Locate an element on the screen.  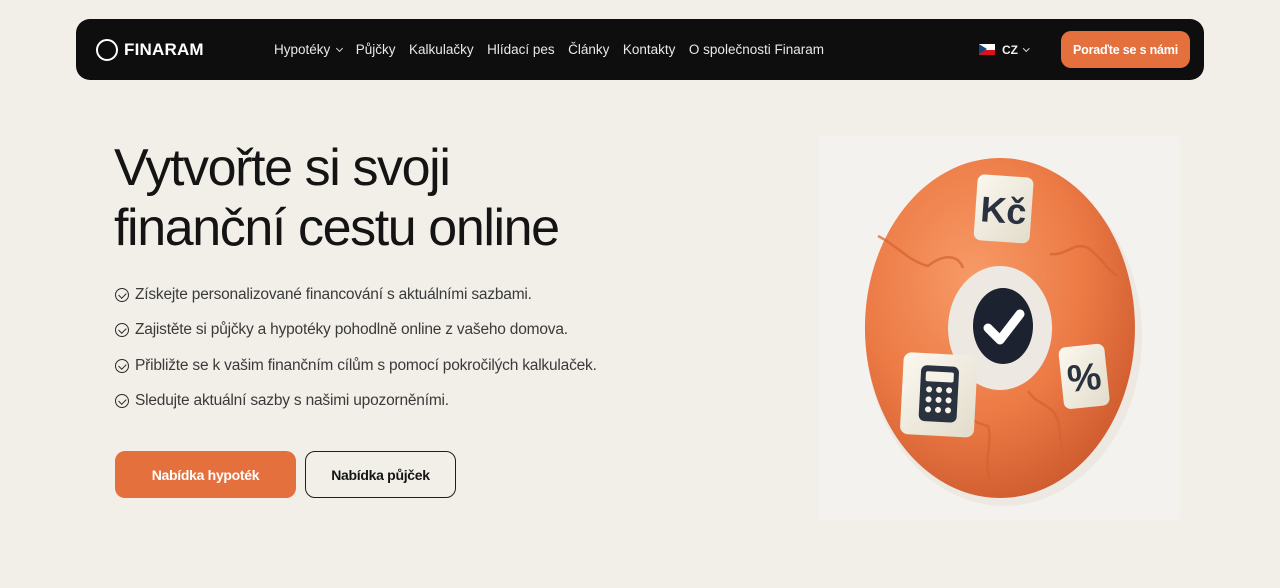
czech-flag-icon is located at coordinates (987, 49).